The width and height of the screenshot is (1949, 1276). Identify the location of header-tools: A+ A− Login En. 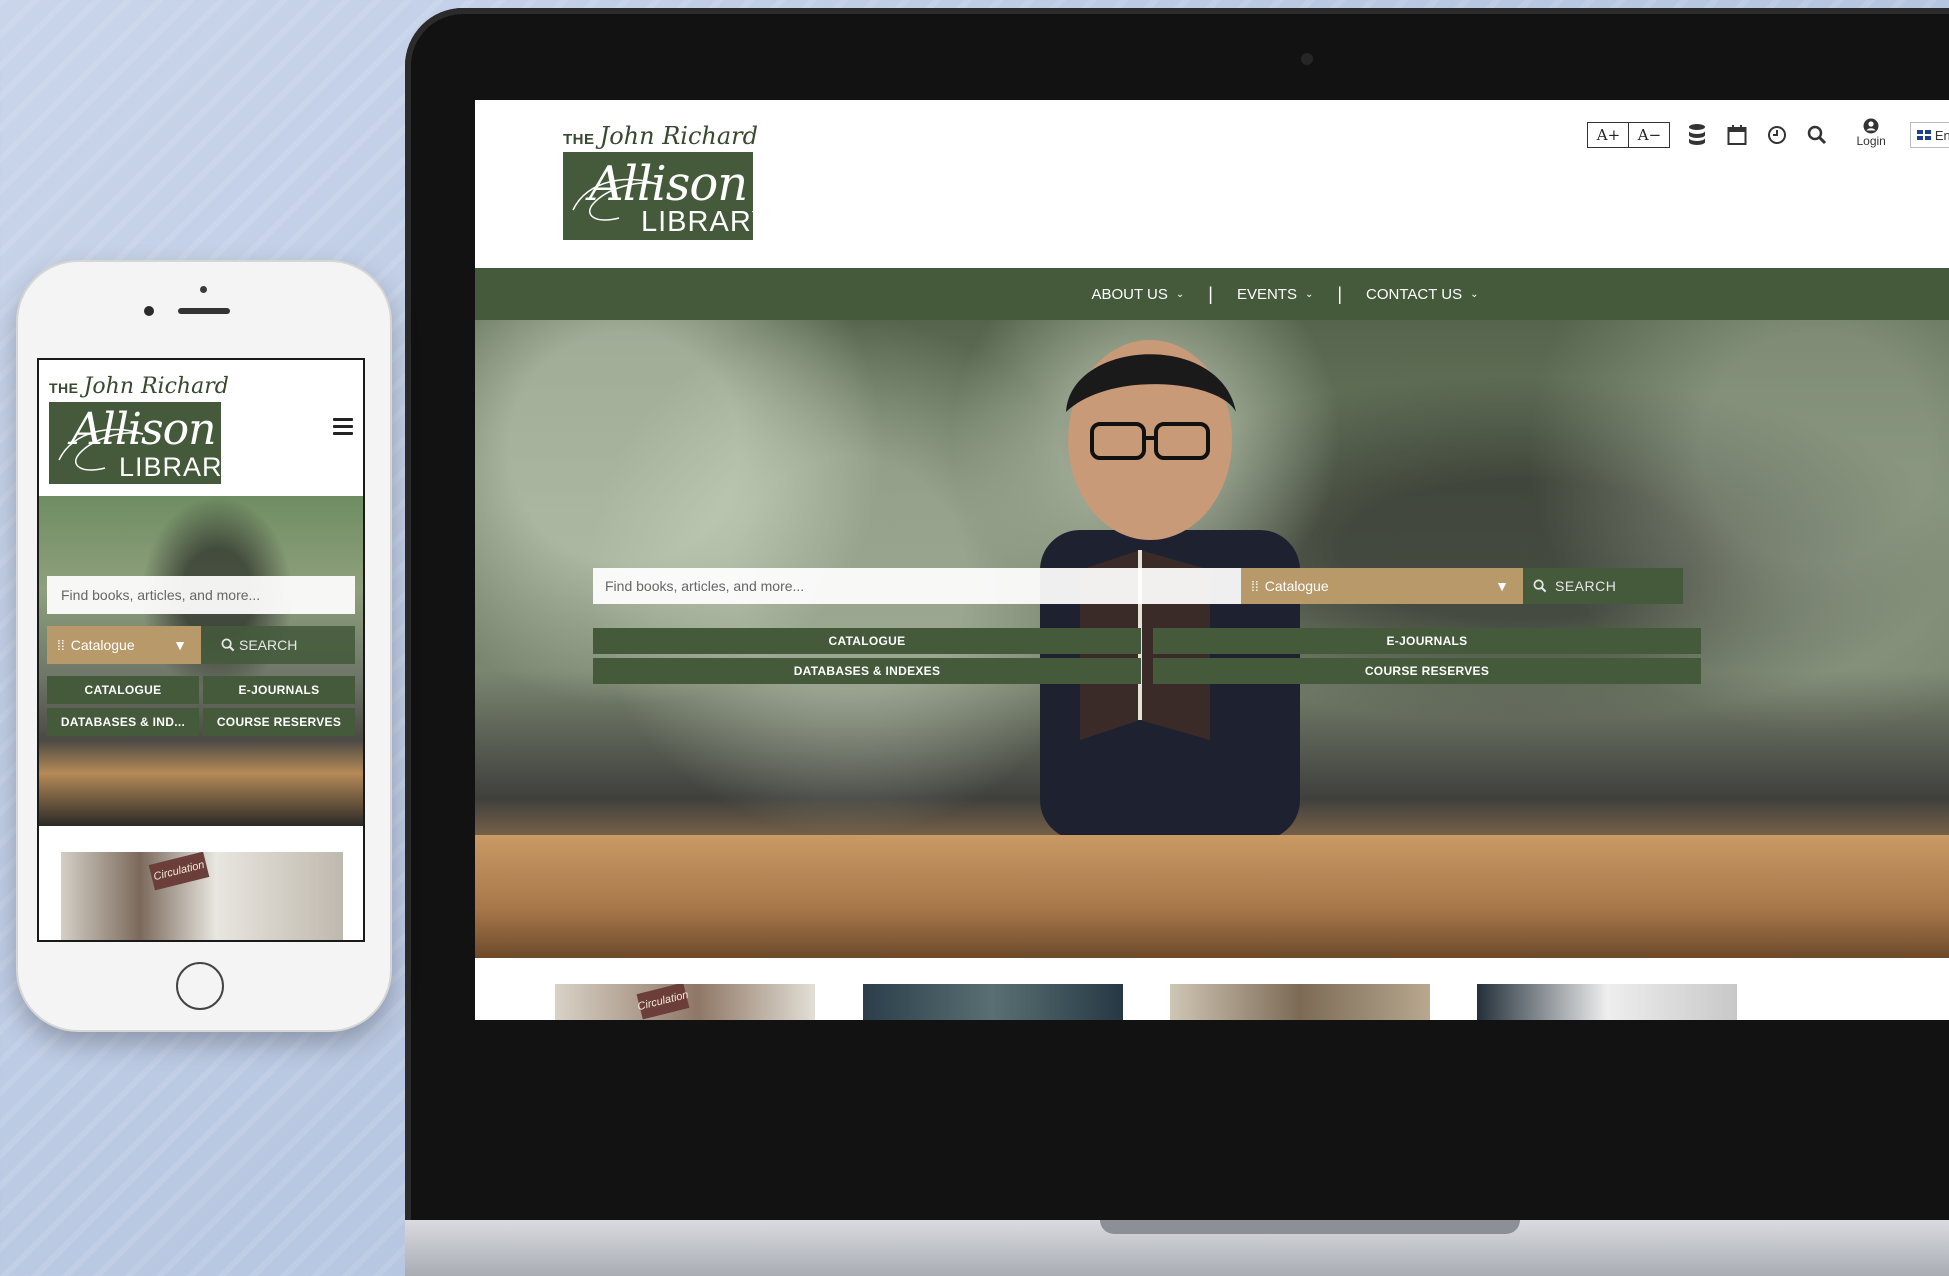
(1768, 143).